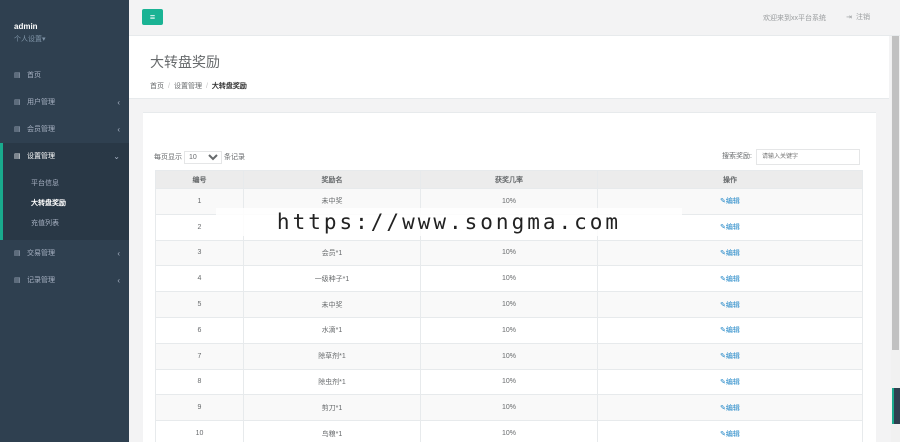  What do you see at coordinates (737, 156) in the screenshot?
I see `search-label: 搜索奖励:` at bounding box center [737, 156].